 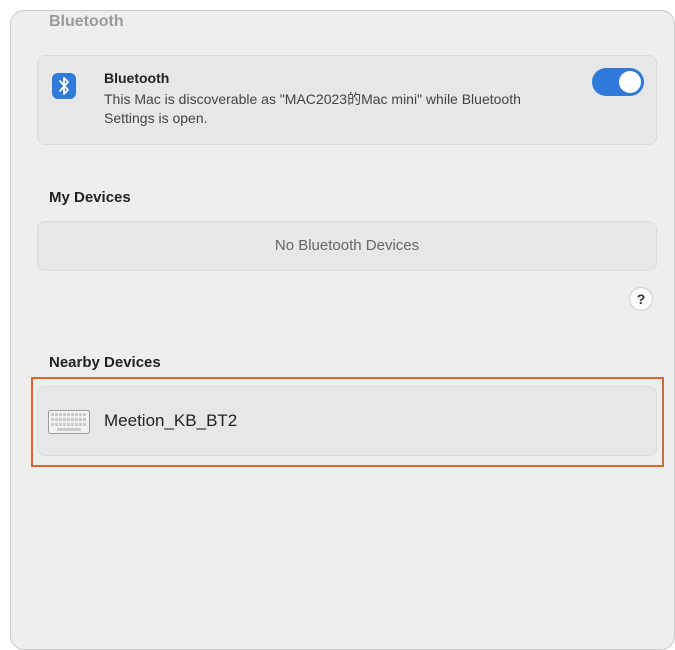 What do you see at coordinates (105, 362) in the screenshot?
I see `nearby-devices-title: Nearby Devices` at bounding box center [105, 362].